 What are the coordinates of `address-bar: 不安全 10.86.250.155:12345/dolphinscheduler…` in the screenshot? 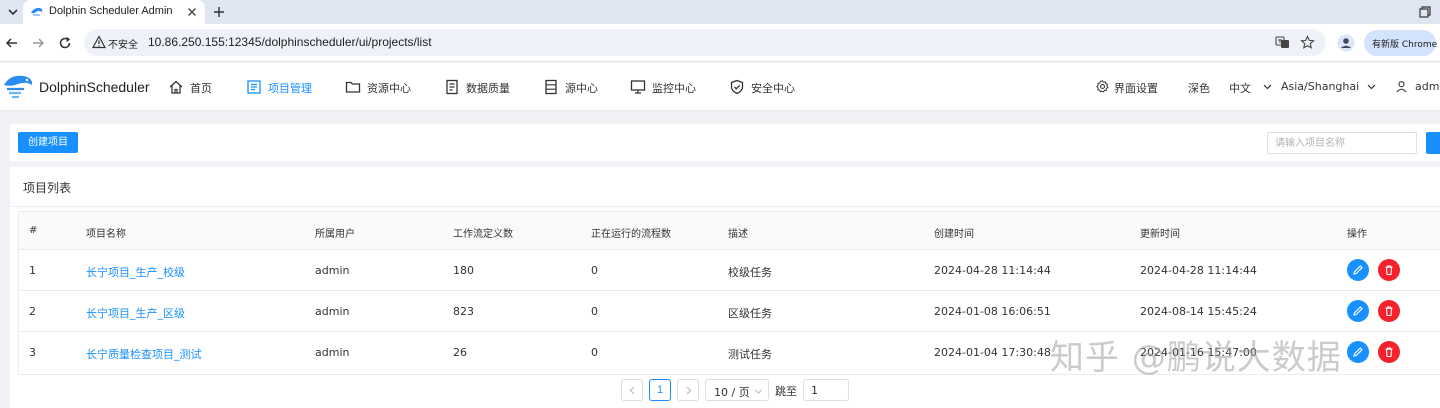 It's located at (705, 42).